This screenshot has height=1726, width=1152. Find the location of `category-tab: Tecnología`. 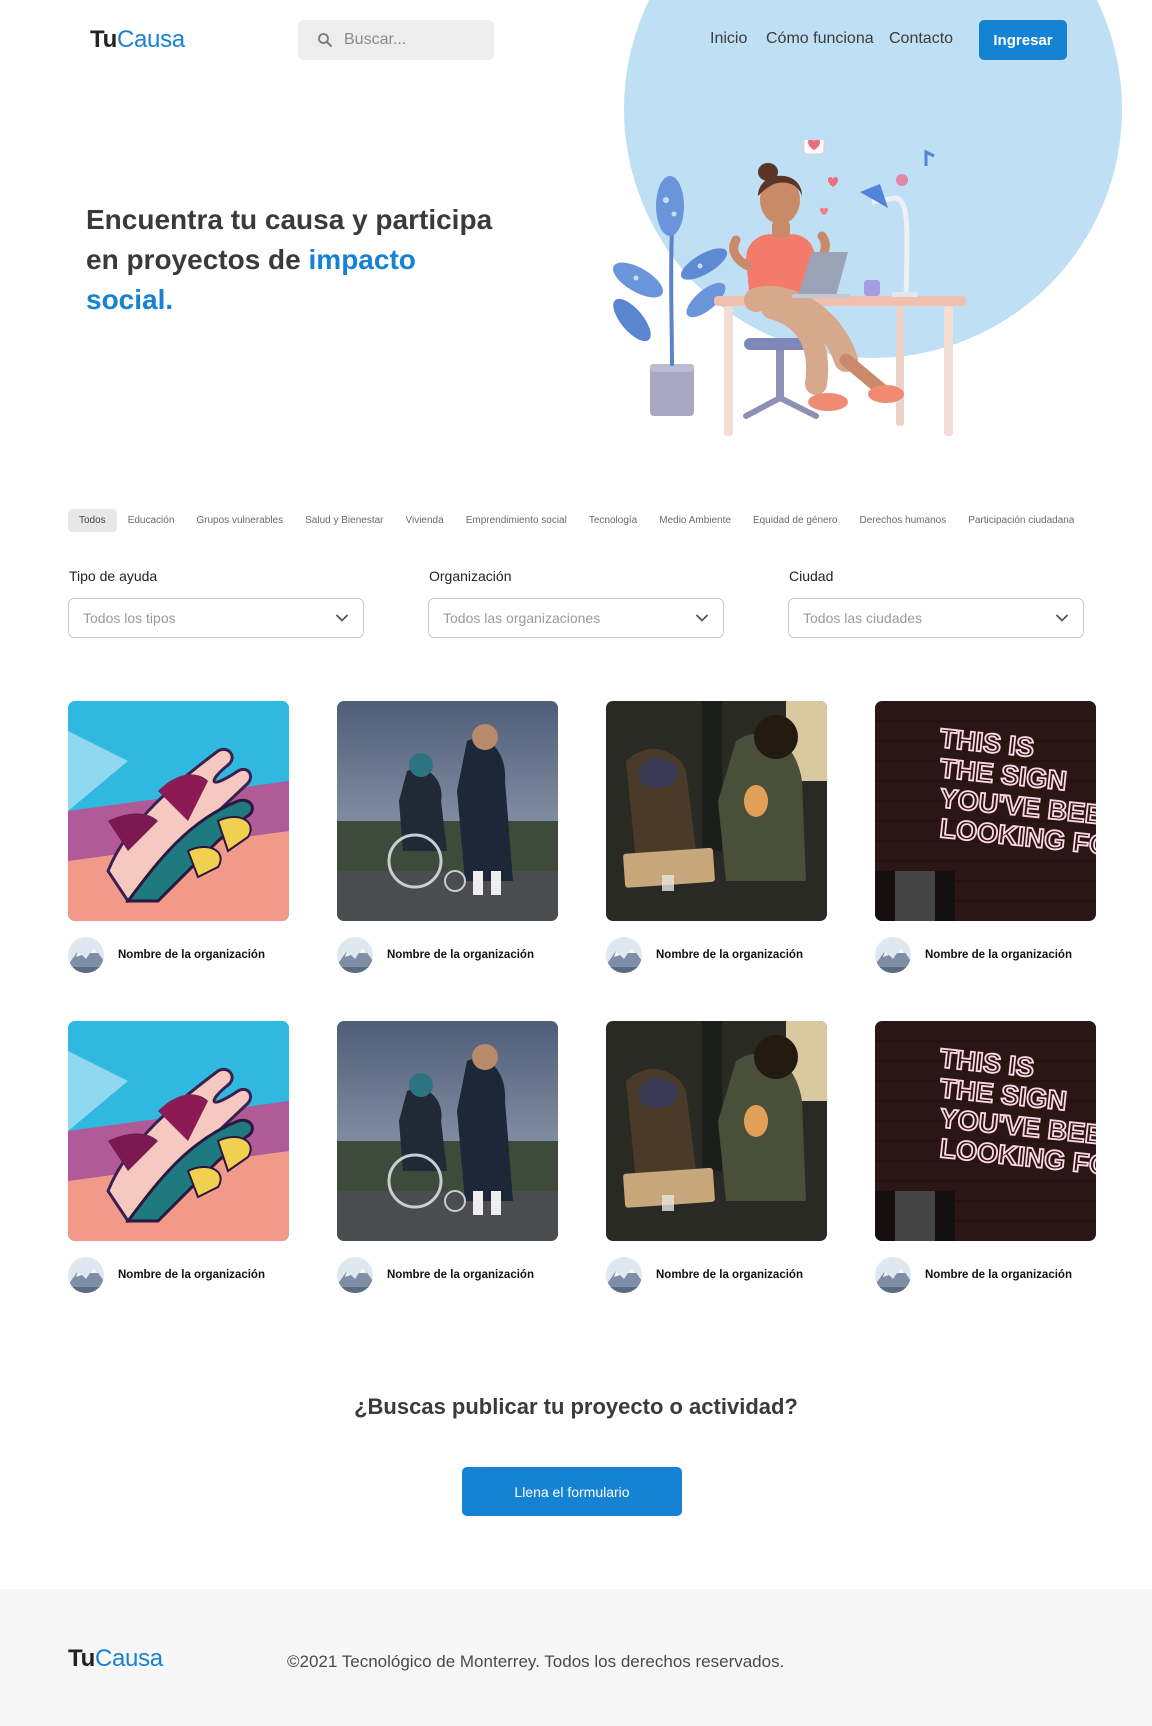

category-tab: Tecnología is located at coordinates (613, 520).